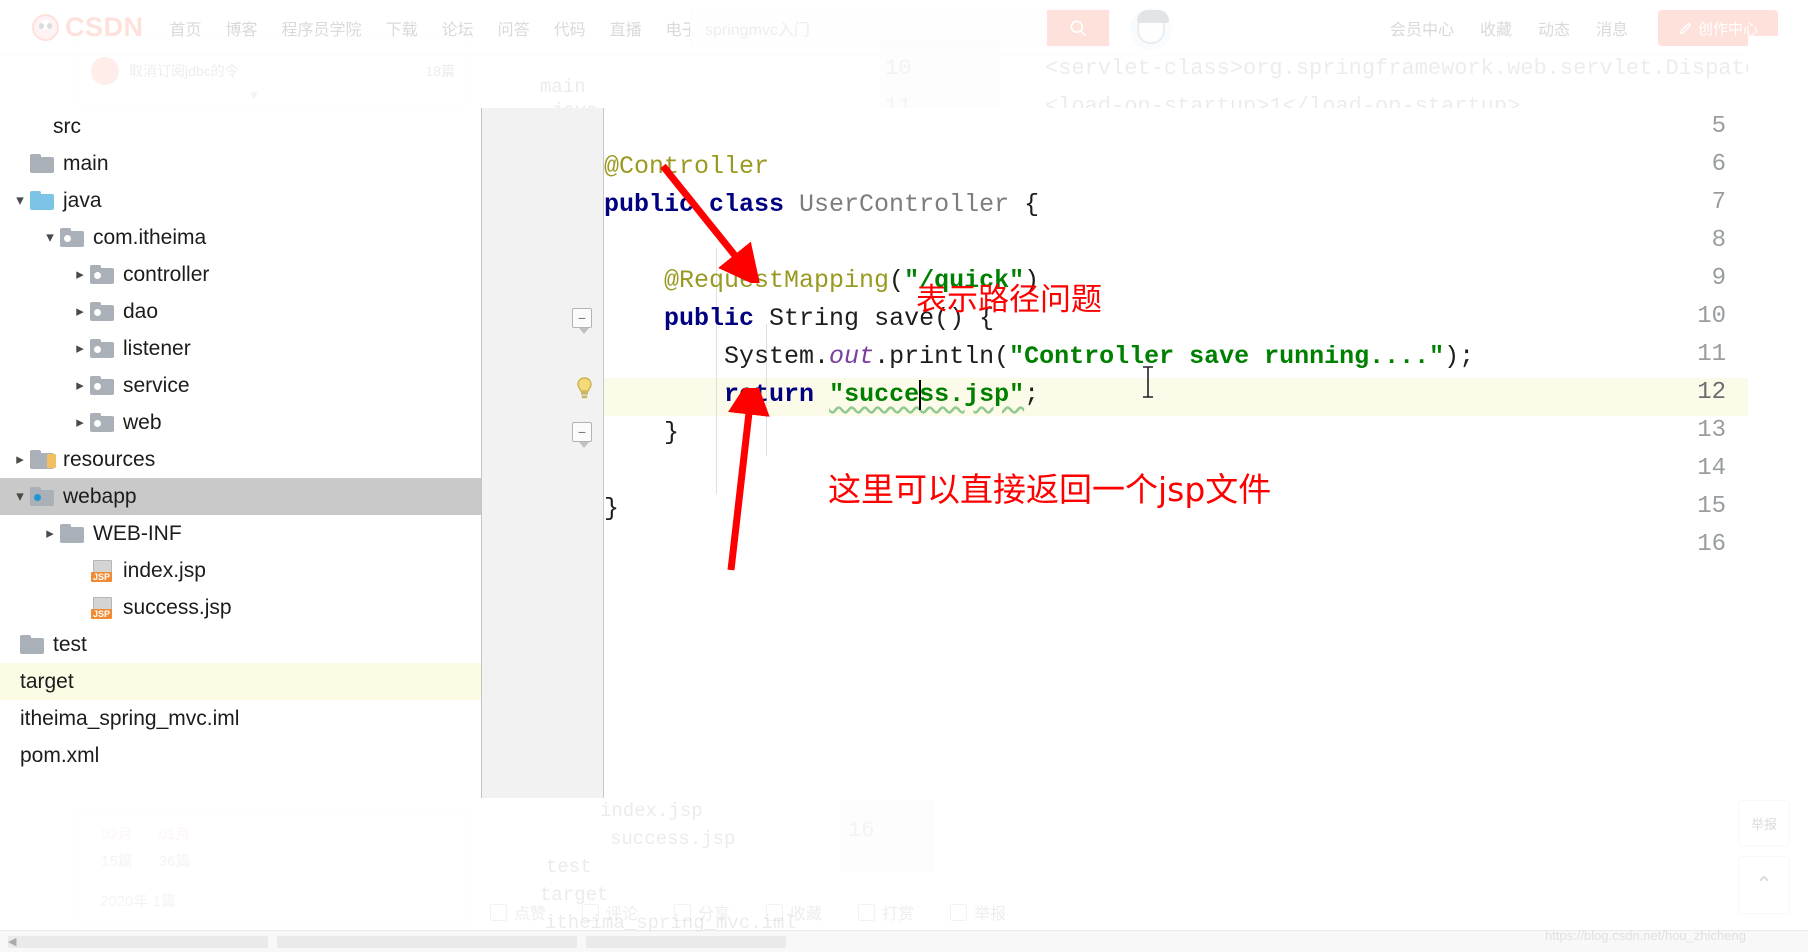  Describe the element at coordinates (240, 607) in the screenshot. I see `tree-item-success-jsp: JSP success.jsp` at that location.